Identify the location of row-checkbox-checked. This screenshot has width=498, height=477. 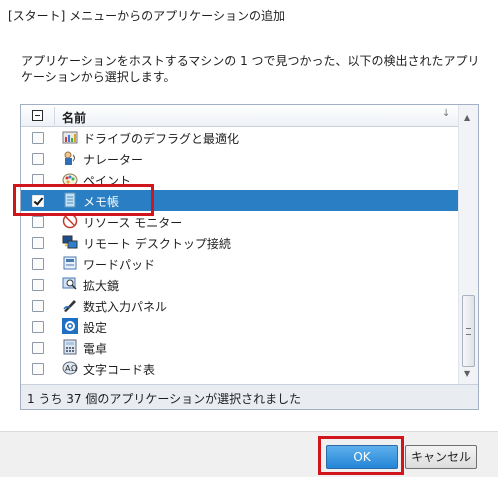
(38, 201).